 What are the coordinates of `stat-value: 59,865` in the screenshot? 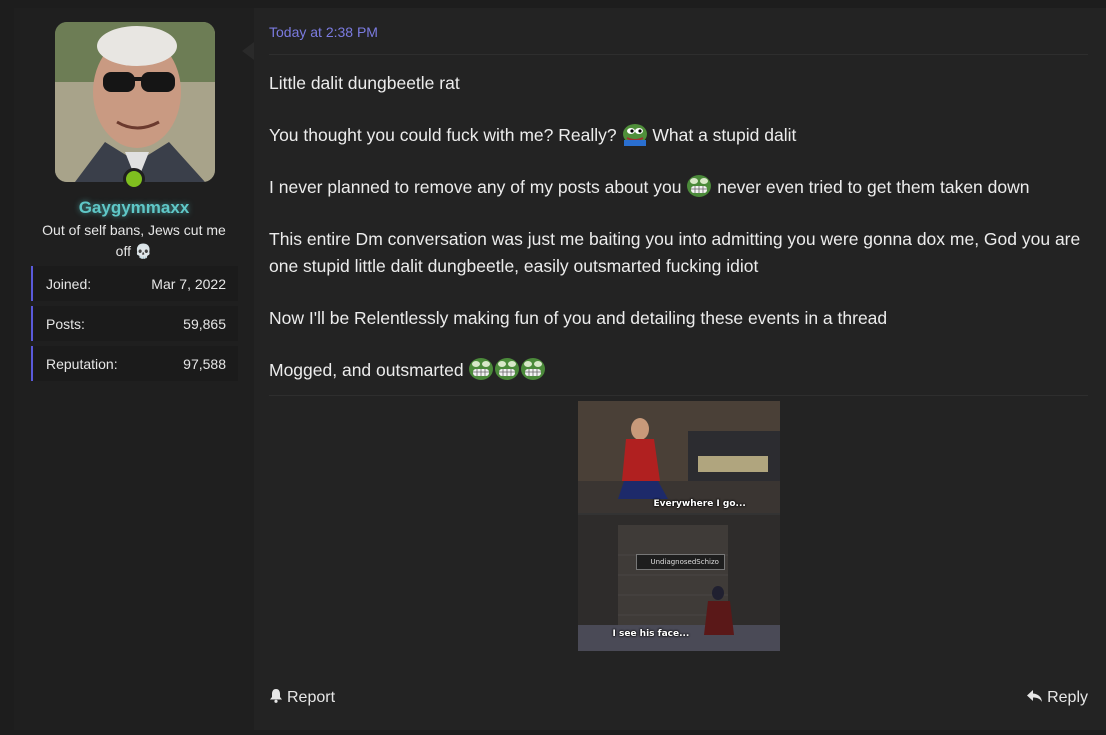 It's located at (204, 324).